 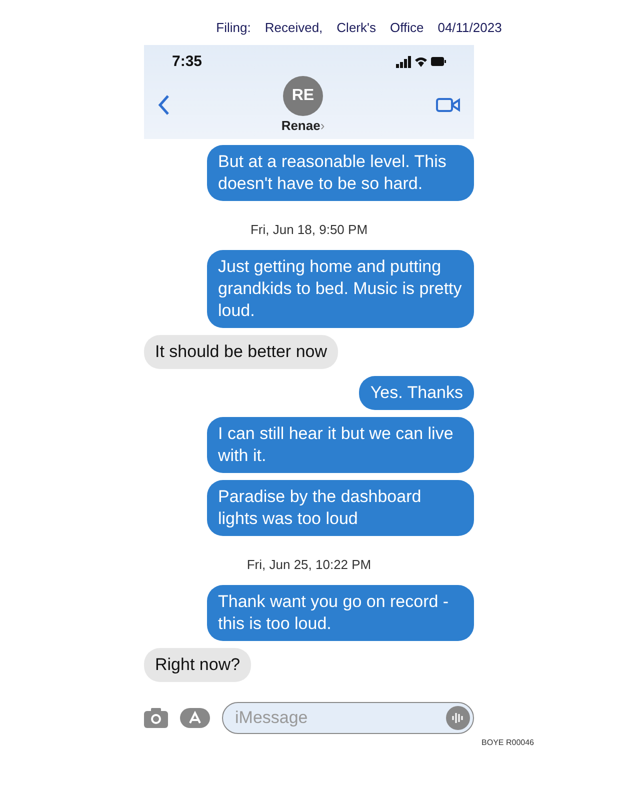 I want to click on received-message: It should be better now, so click(x=241, y=352).